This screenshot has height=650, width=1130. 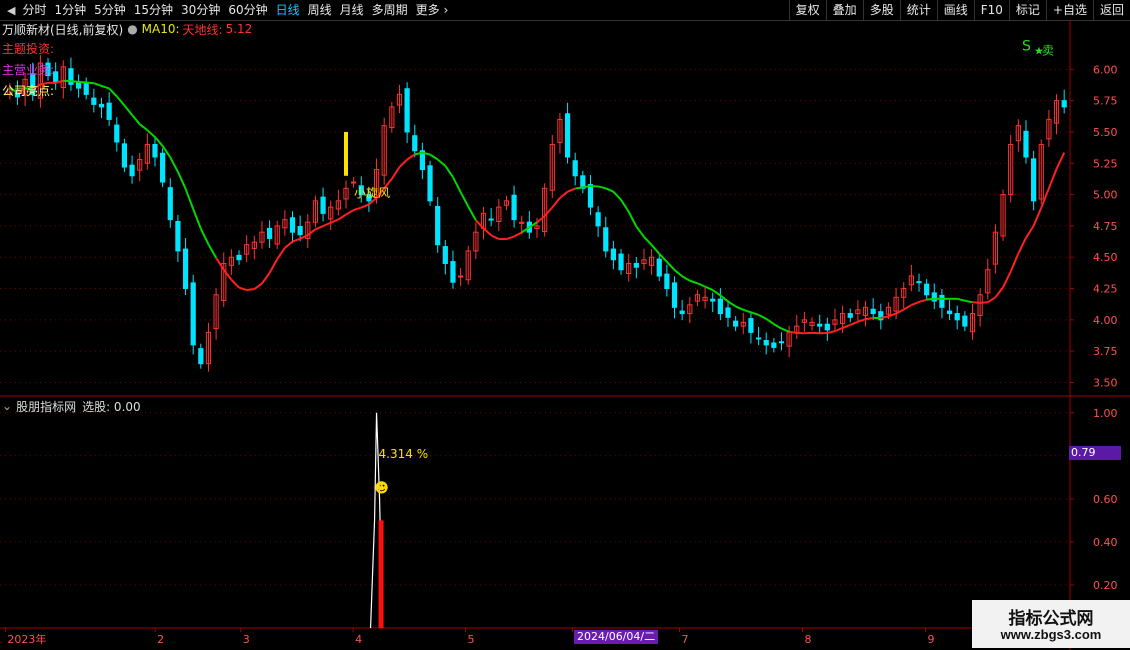 What do you see at coordinates (1105, 320) in the screenshot?
I see `y-tick-label: 4.00` at bounding box center [1105, 320].